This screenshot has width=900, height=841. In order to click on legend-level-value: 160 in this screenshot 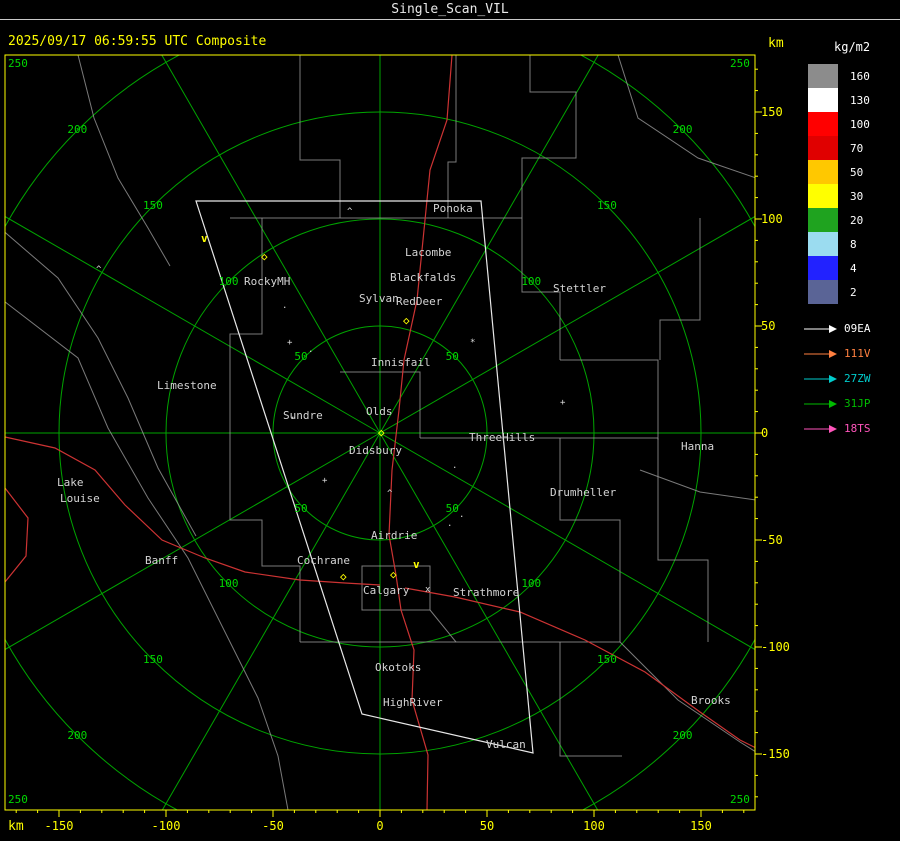, I will do `click(860, 76)`.